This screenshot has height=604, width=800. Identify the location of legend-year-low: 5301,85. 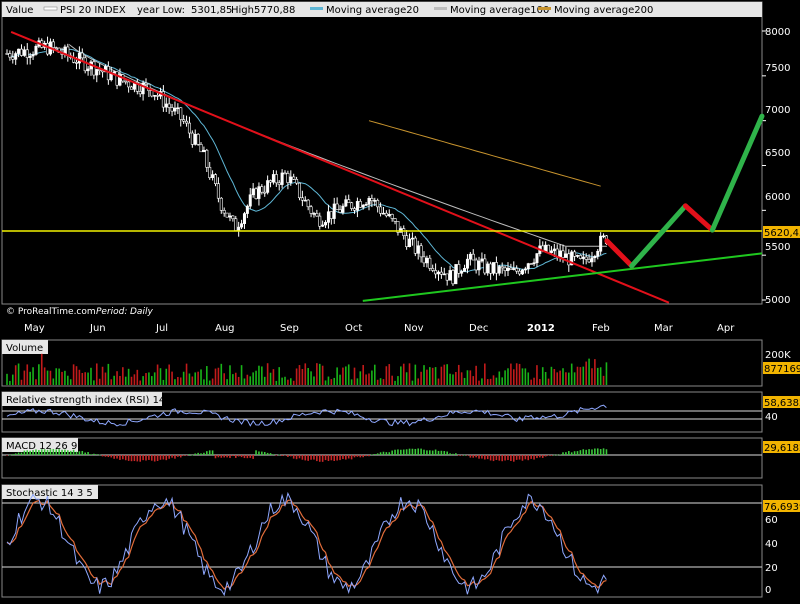
(211, 10).